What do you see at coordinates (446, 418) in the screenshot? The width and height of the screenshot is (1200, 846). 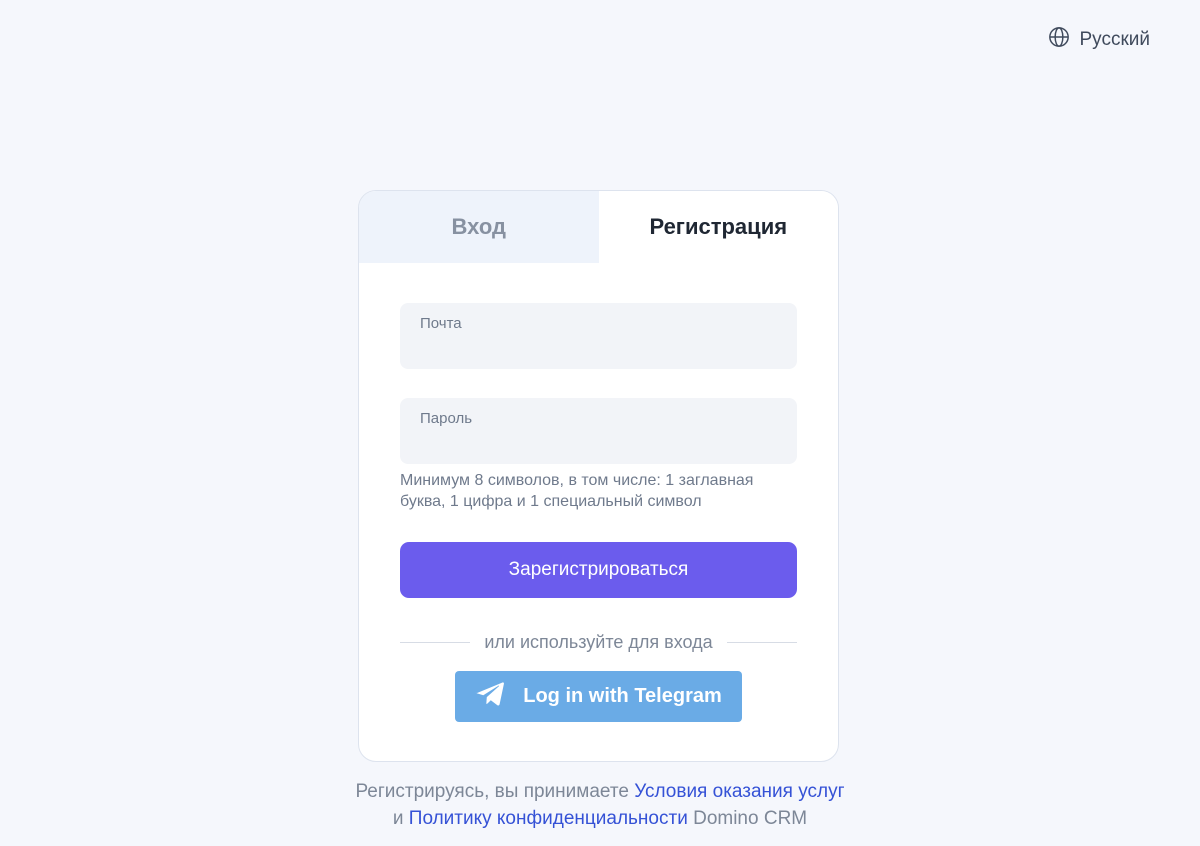 I see `password-label: Пароль` at bounding box center [446, 418].